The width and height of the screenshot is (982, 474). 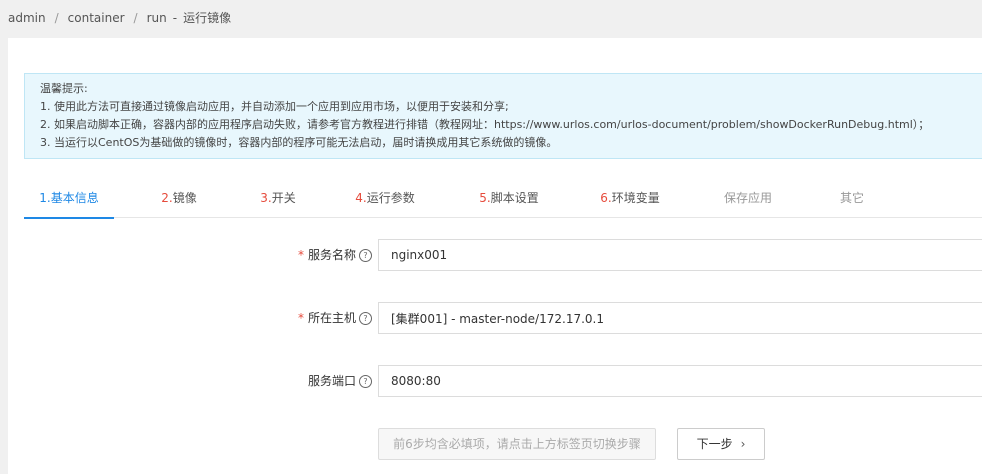 What do you see at coordinates (680, 255) in the screenshot?
I see `service-name-input` at bounding box center [680, 255].